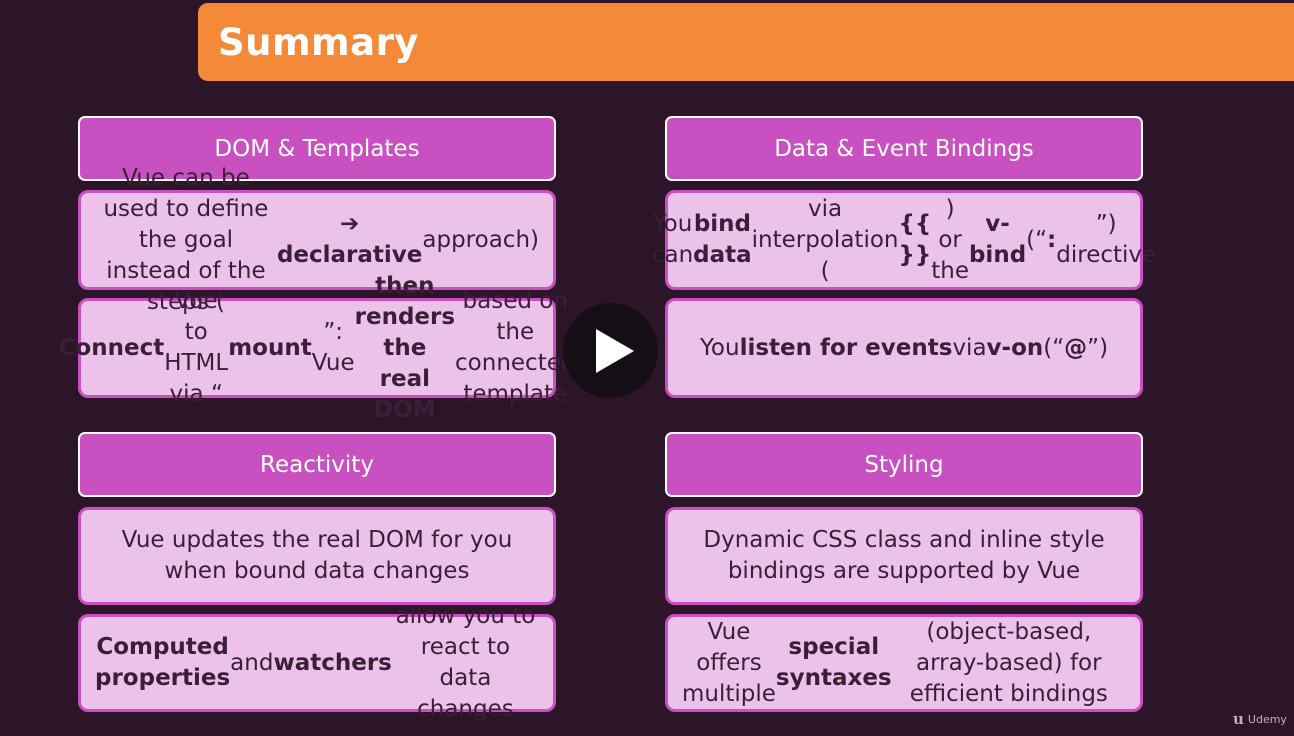 This screenshot has height=736, width=1294. Describe the element at coordinates (317, 464) in the screenshot. I see `section-heading: Reactivity` at that location.